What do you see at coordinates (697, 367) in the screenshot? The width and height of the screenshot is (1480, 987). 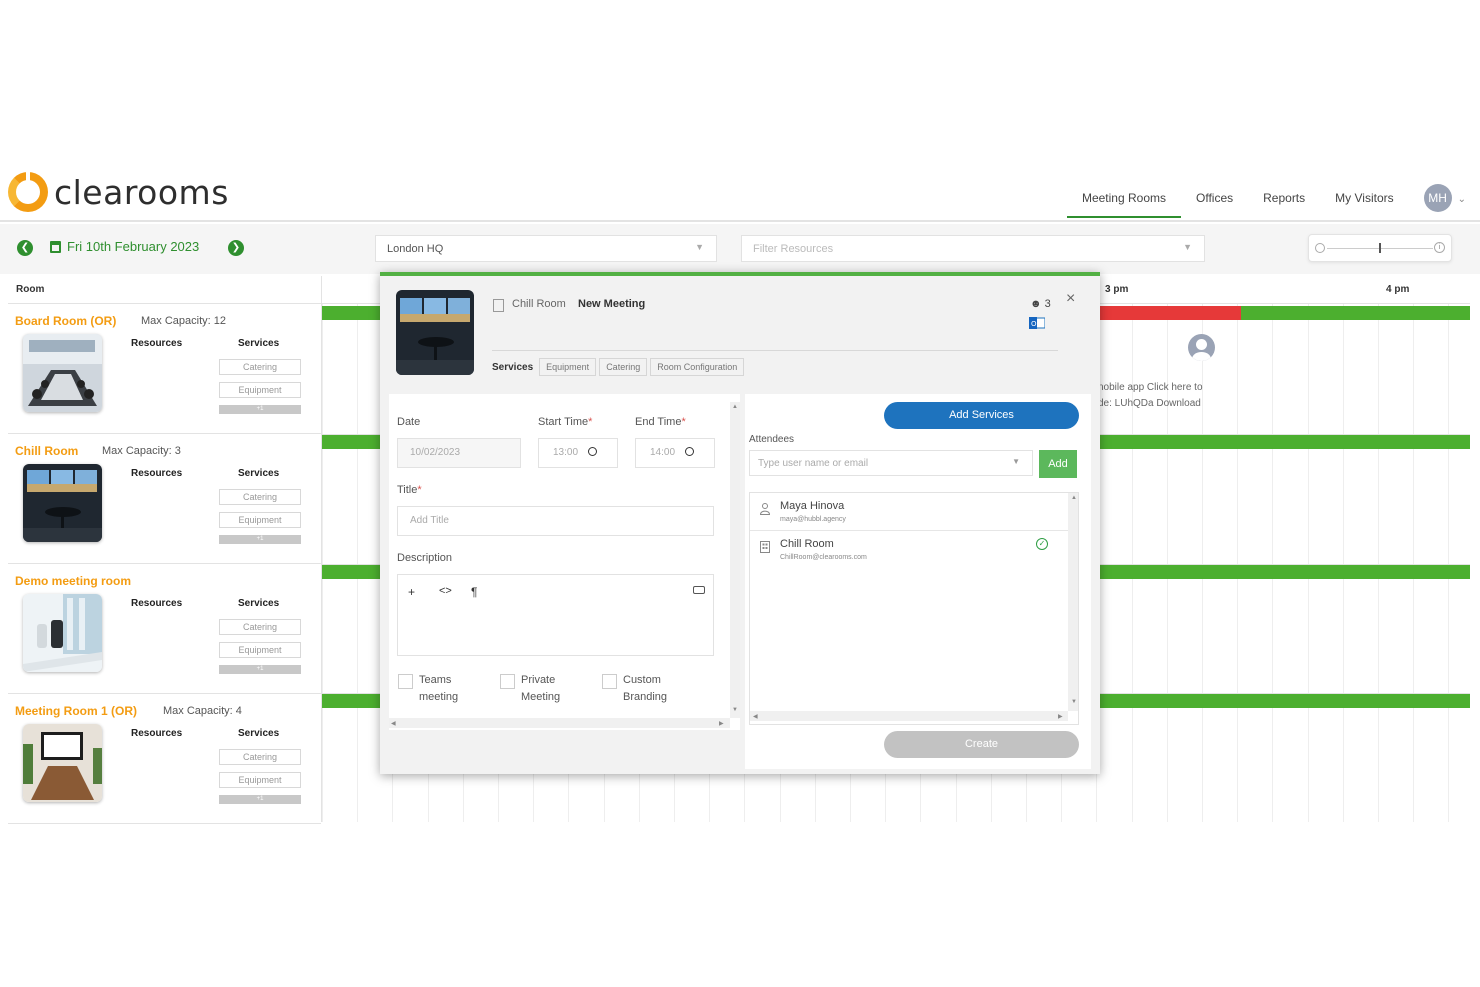 I see `tab-room-configuration: Room Configuration` at bounding box center [697, 367].